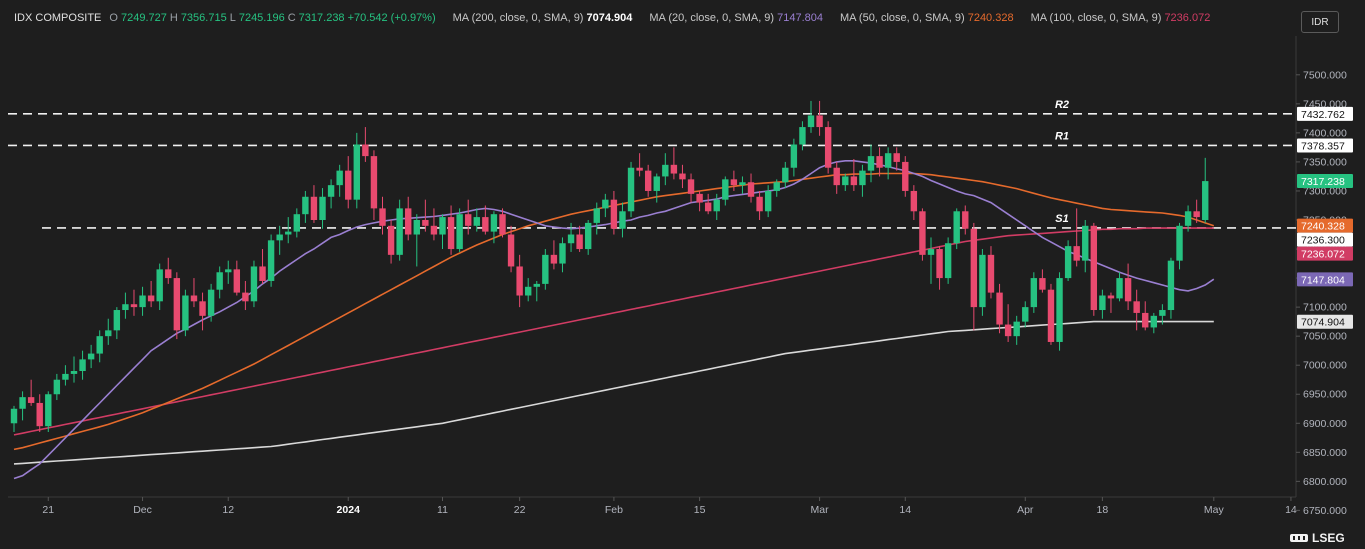 Image resolution: width=1365 pixels, height=549 pixels. I want to click on price-tag: 7074.904, so click(1323, 323).